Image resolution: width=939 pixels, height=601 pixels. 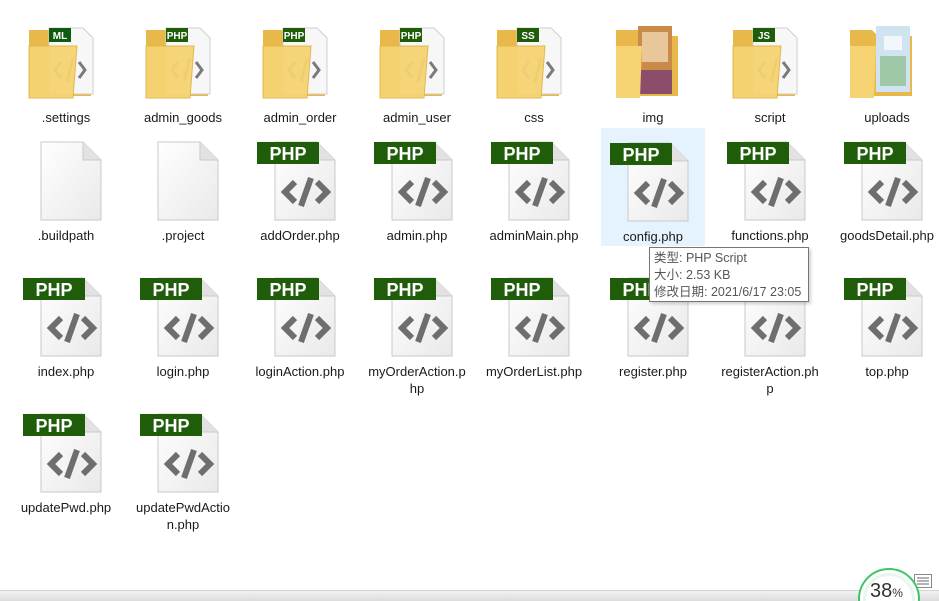 What do you see at coordinates (881, 590) in the screenshot?
I see `speed-number: 38` at bounding box center [881, 590].